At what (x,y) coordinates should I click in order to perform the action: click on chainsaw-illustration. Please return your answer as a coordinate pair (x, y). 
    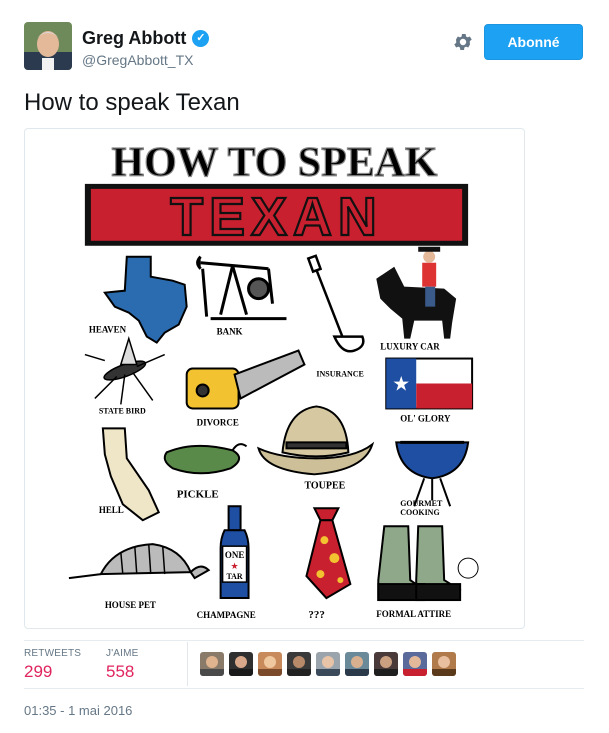
    Looking at the image, I should click on (245, 379).